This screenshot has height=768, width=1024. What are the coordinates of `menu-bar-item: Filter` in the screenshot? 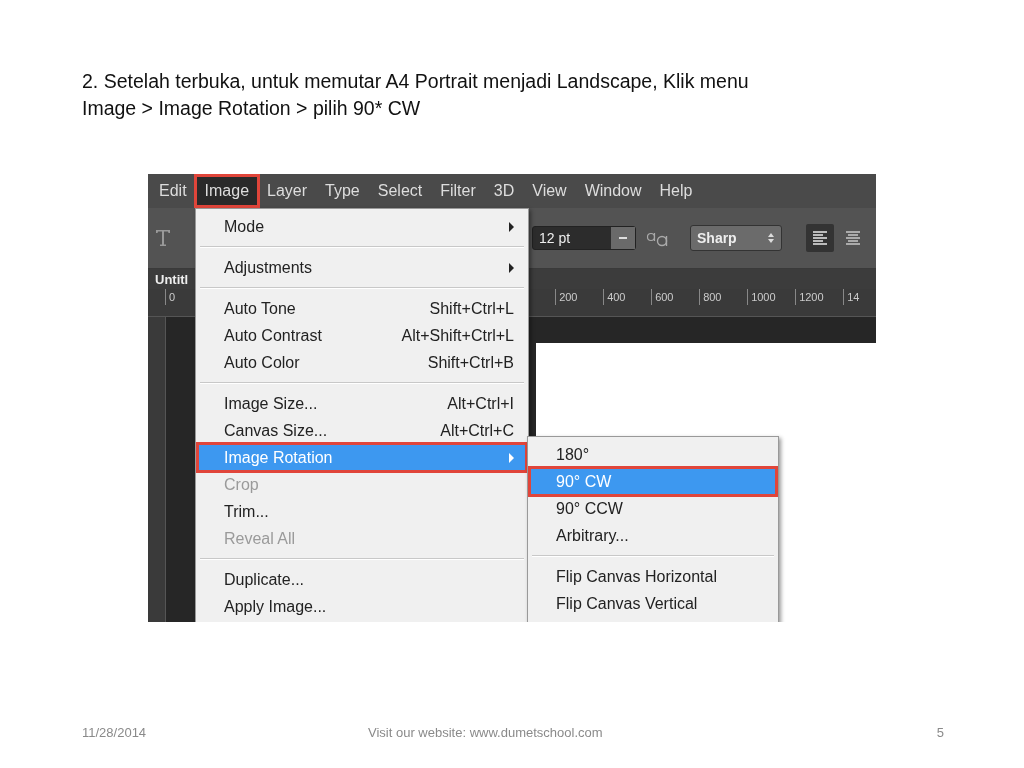 It's located at (458, 191).